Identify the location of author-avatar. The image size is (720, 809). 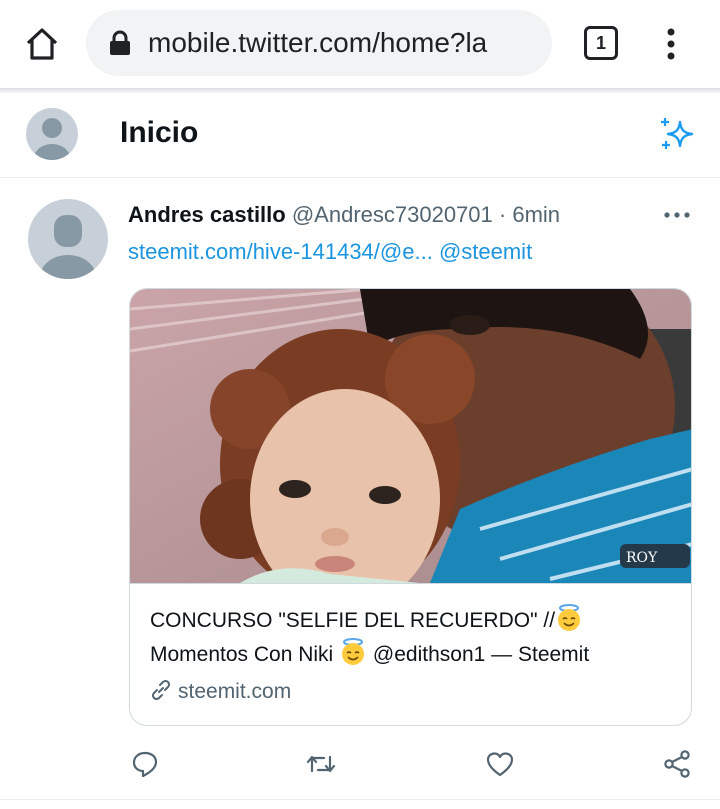
(68, 239).